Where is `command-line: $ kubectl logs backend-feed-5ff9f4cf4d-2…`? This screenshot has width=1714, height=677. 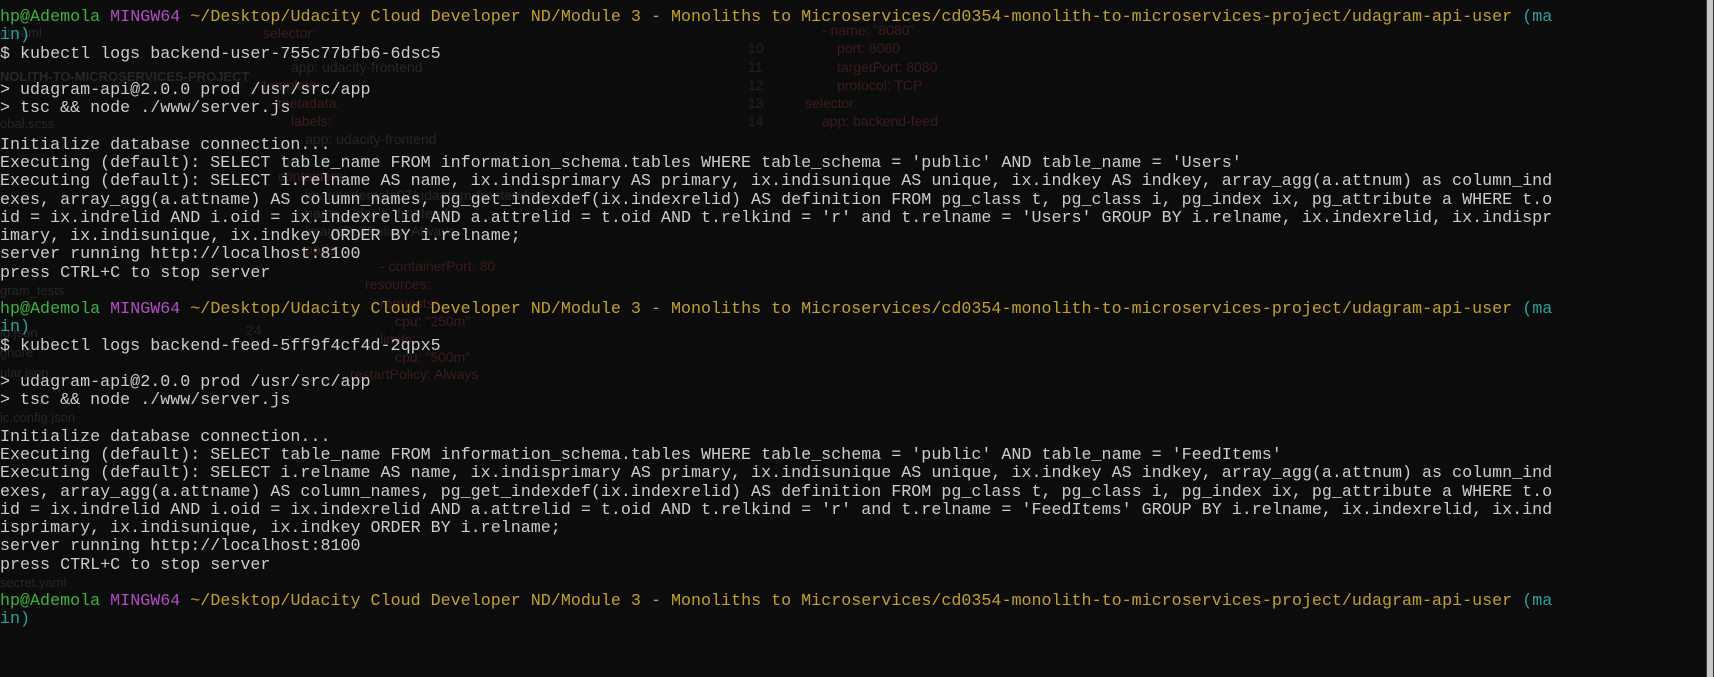
command-line: $ kubectl logs backend-feed-5ff9f4cf4d-2… is located at coordinates (220, 346).